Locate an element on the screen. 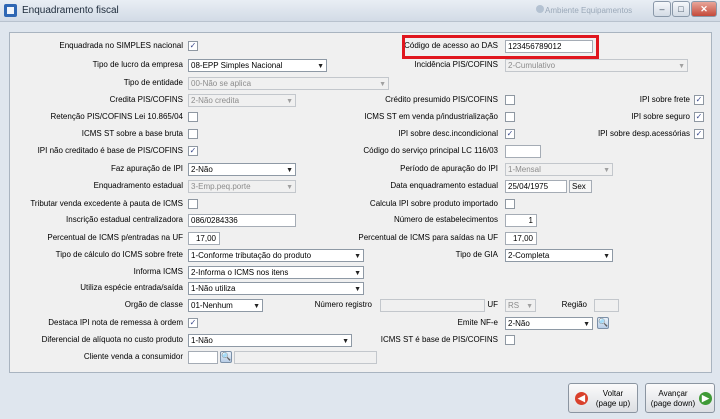 This screenshot has height=419, width=720. informa-icms-value: 2-Informa o ICMS nos itens is located at coordinates (240, 272).